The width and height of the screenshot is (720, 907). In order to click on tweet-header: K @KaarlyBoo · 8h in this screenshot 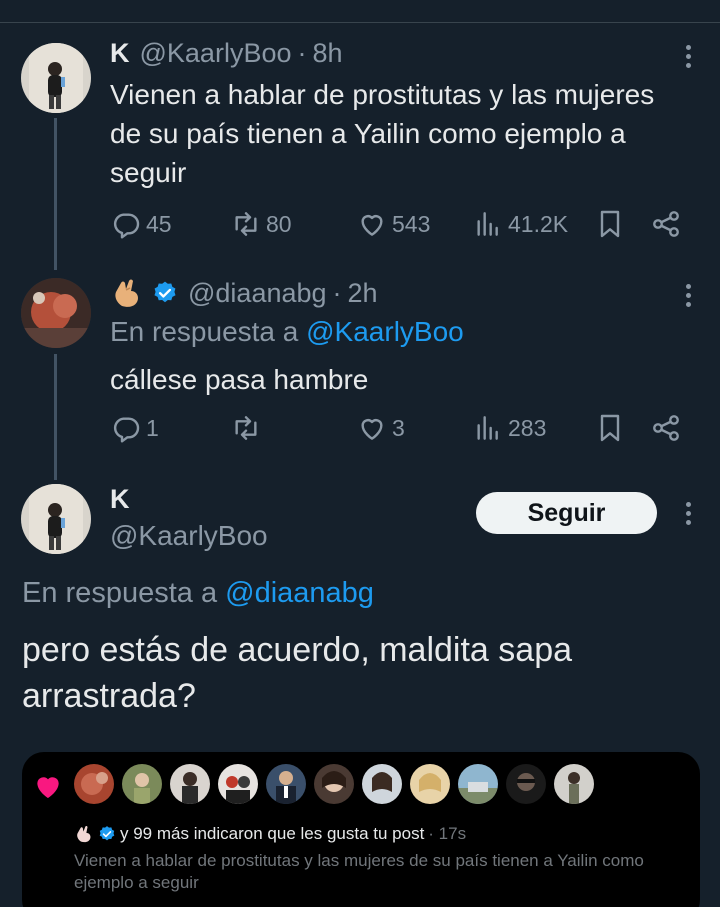, I will do `click(226, 53)`.